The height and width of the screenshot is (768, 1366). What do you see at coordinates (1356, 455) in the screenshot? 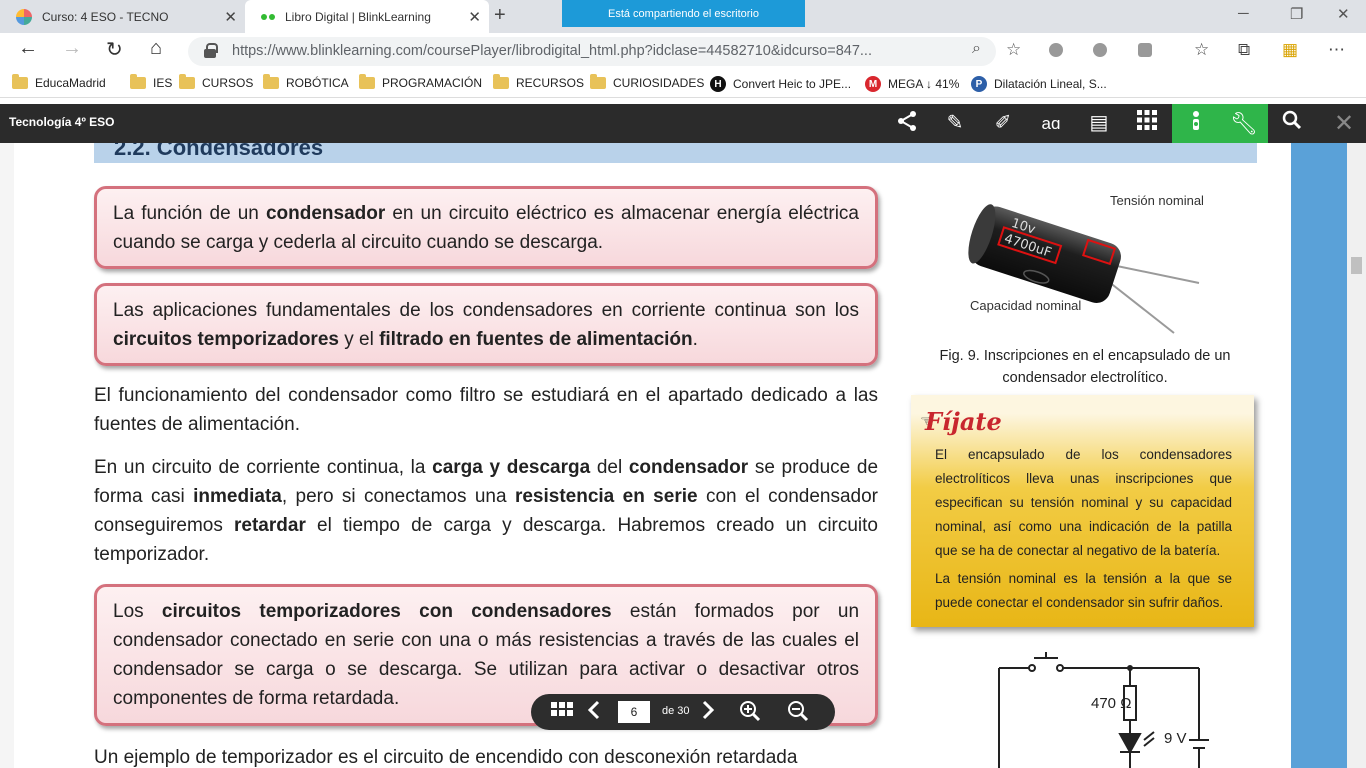
I see `vertical-scrollbar` at bounding box center [1356, 455].